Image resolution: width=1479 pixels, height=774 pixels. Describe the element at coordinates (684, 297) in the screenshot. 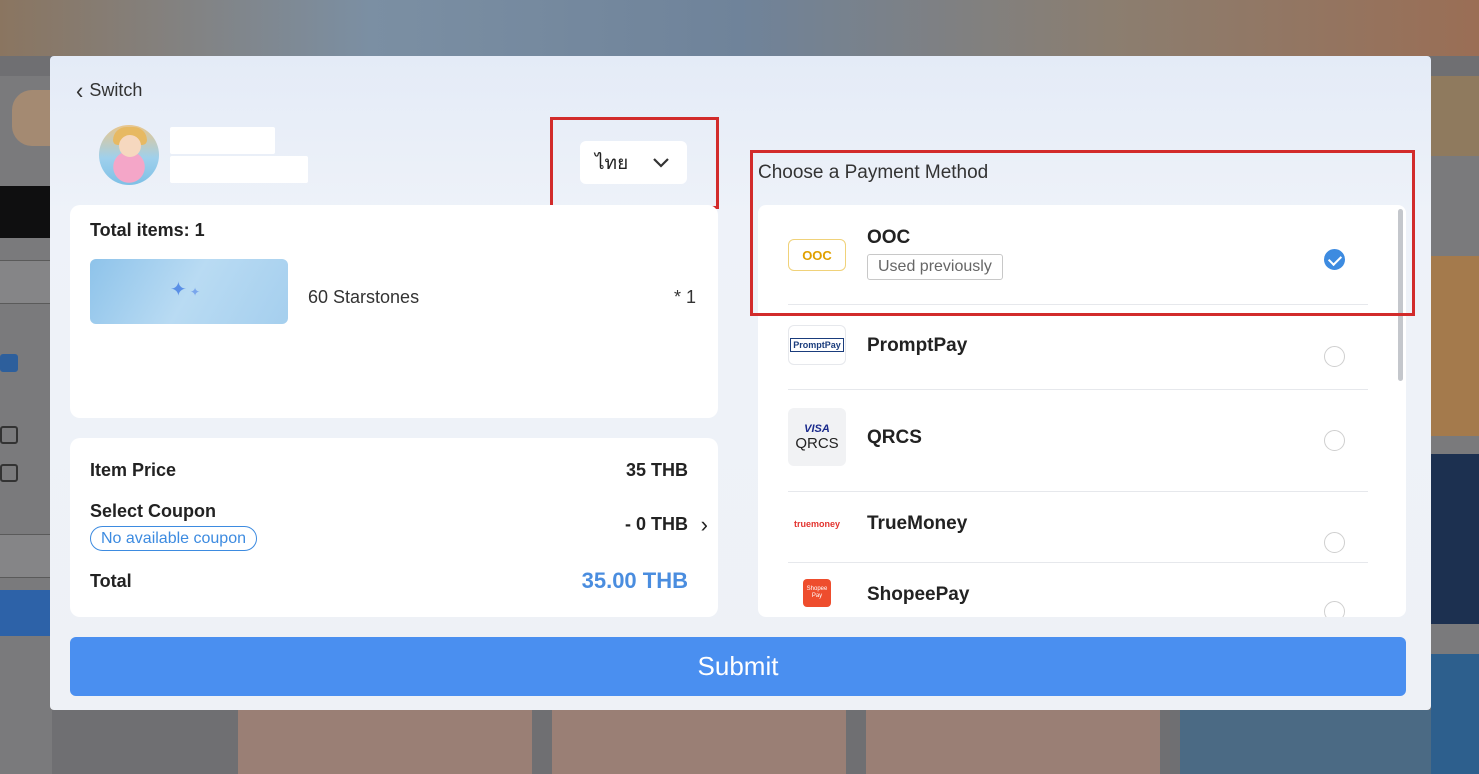

I see `item-quantity: * 1` at that location.